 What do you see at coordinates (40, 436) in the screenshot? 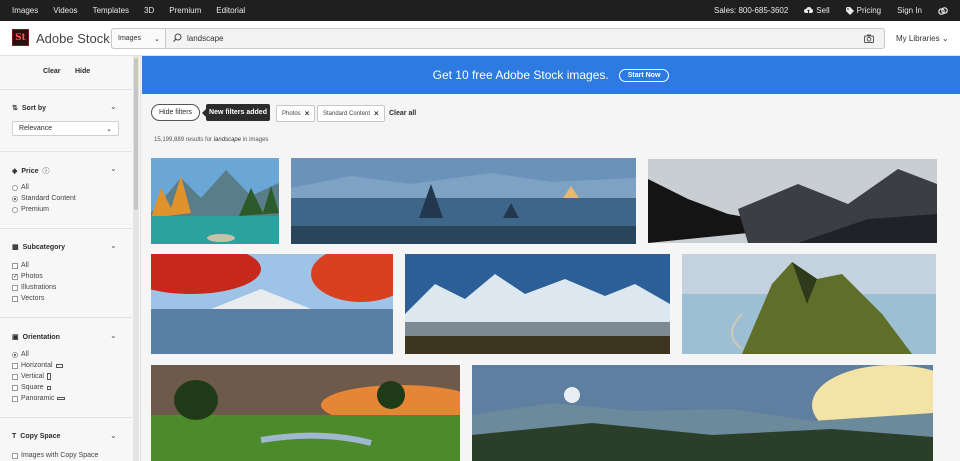
I see `copy-space-title: Copy Space` at bounding box center [40, 436].